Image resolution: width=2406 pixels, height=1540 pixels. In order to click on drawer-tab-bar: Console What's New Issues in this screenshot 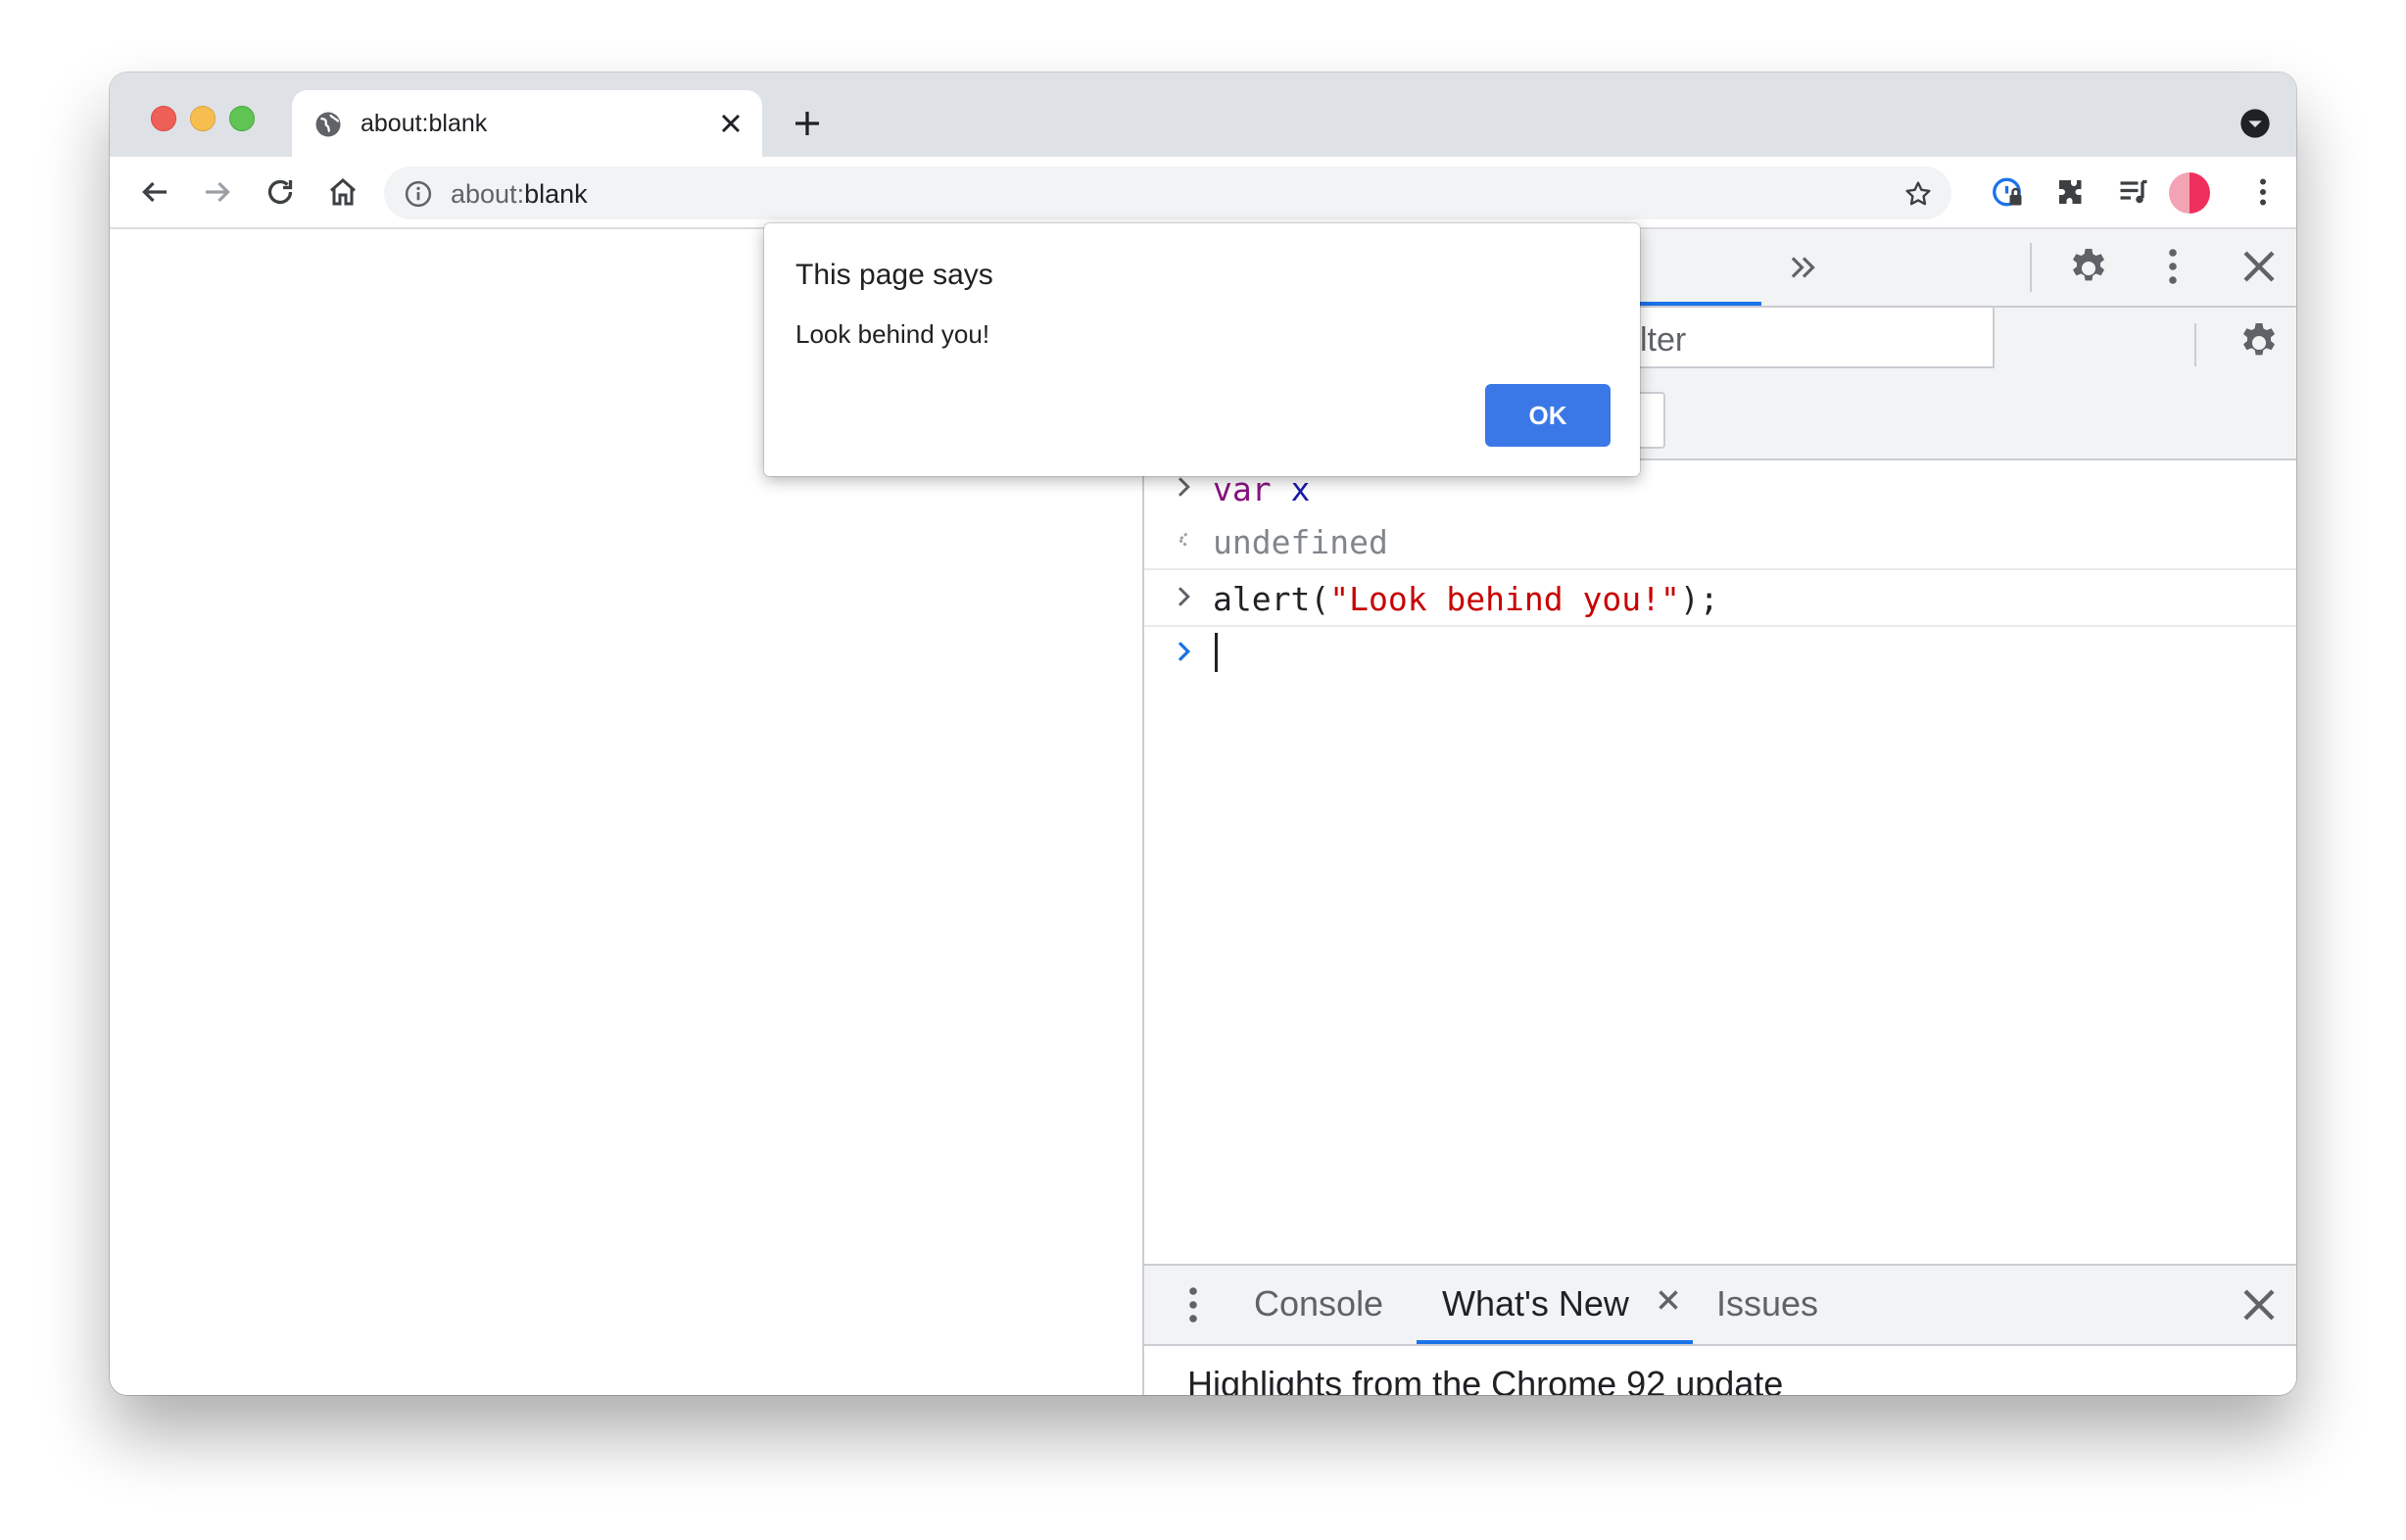, I will do `click(1720, 1306)`.